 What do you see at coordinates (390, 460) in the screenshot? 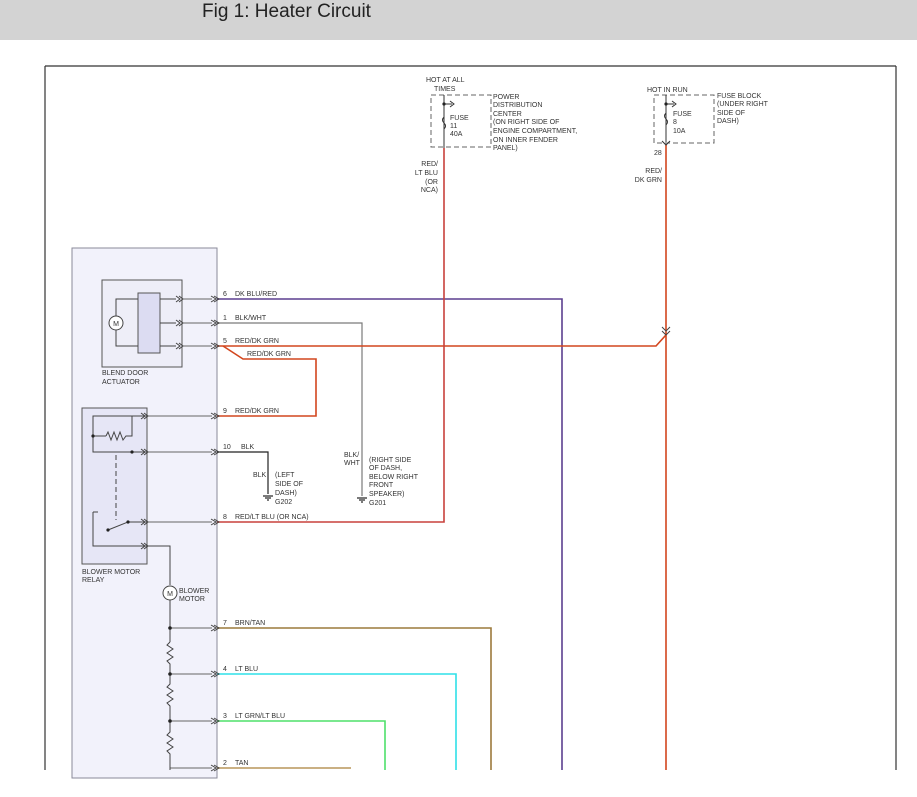
I see `g201-location-1: (RIGHT SIDE` at bounding box center [390, 460].